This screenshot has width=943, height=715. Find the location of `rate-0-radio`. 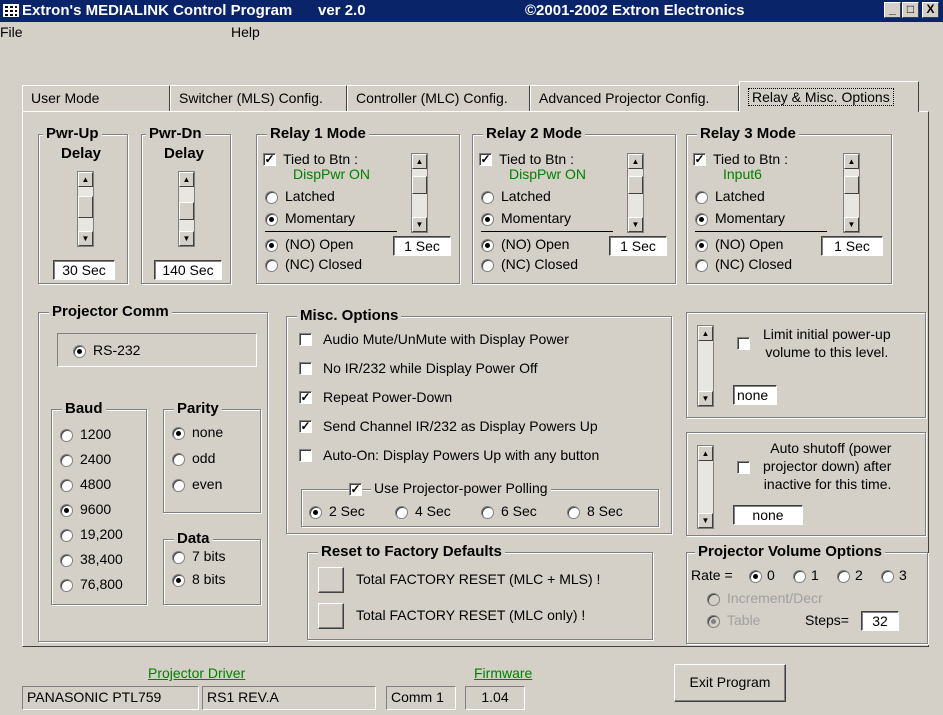

rate-0-radio is located at coordinates (755, 576).